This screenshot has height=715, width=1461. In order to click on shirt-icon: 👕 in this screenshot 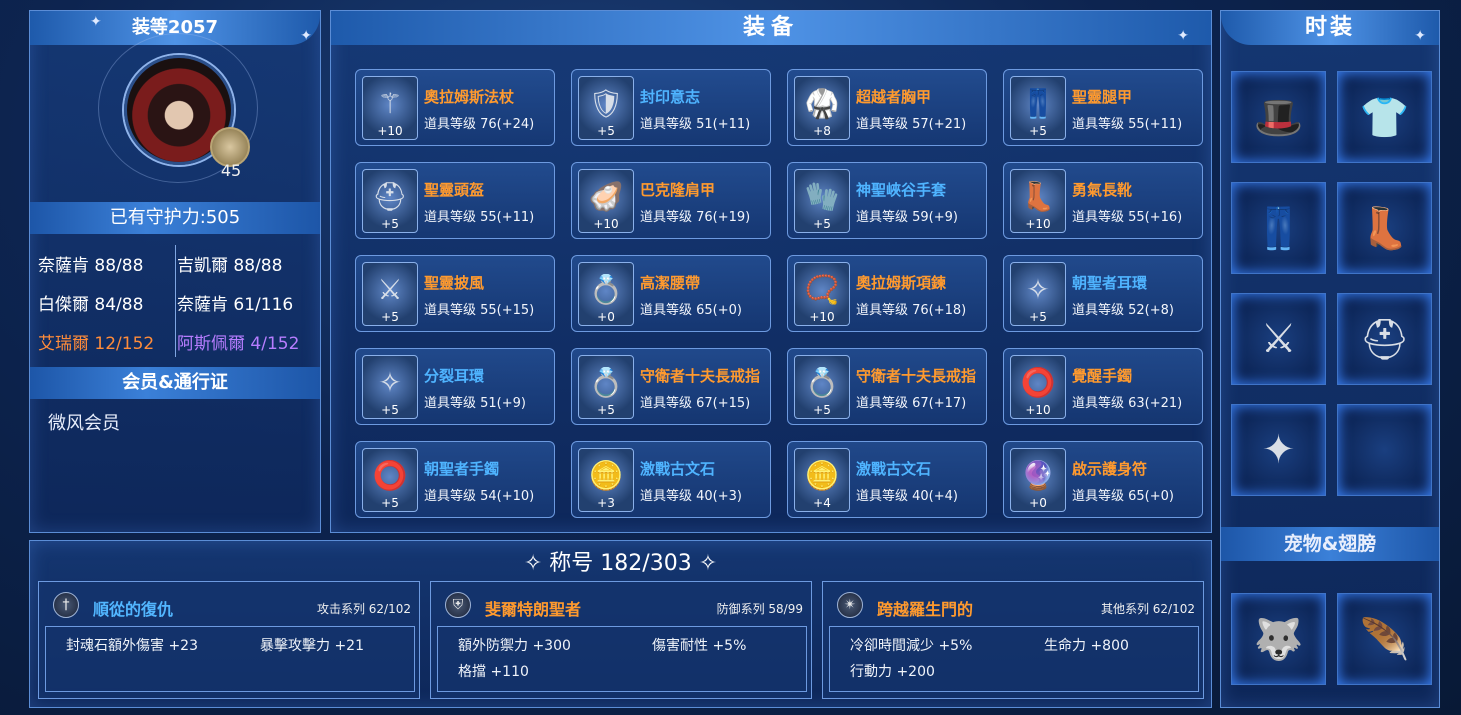, I will do `click(1384, 118)`.